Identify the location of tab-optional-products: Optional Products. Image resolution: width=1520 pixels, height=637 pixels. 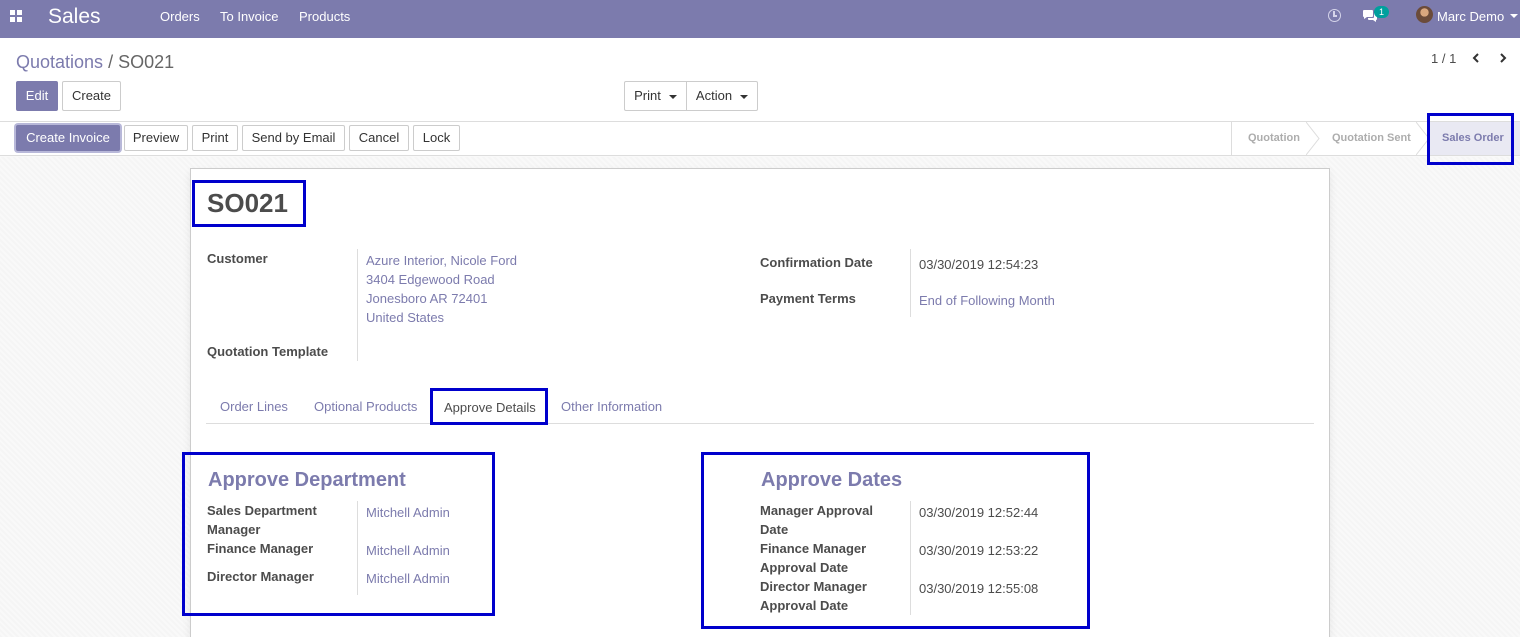
(365, 406).